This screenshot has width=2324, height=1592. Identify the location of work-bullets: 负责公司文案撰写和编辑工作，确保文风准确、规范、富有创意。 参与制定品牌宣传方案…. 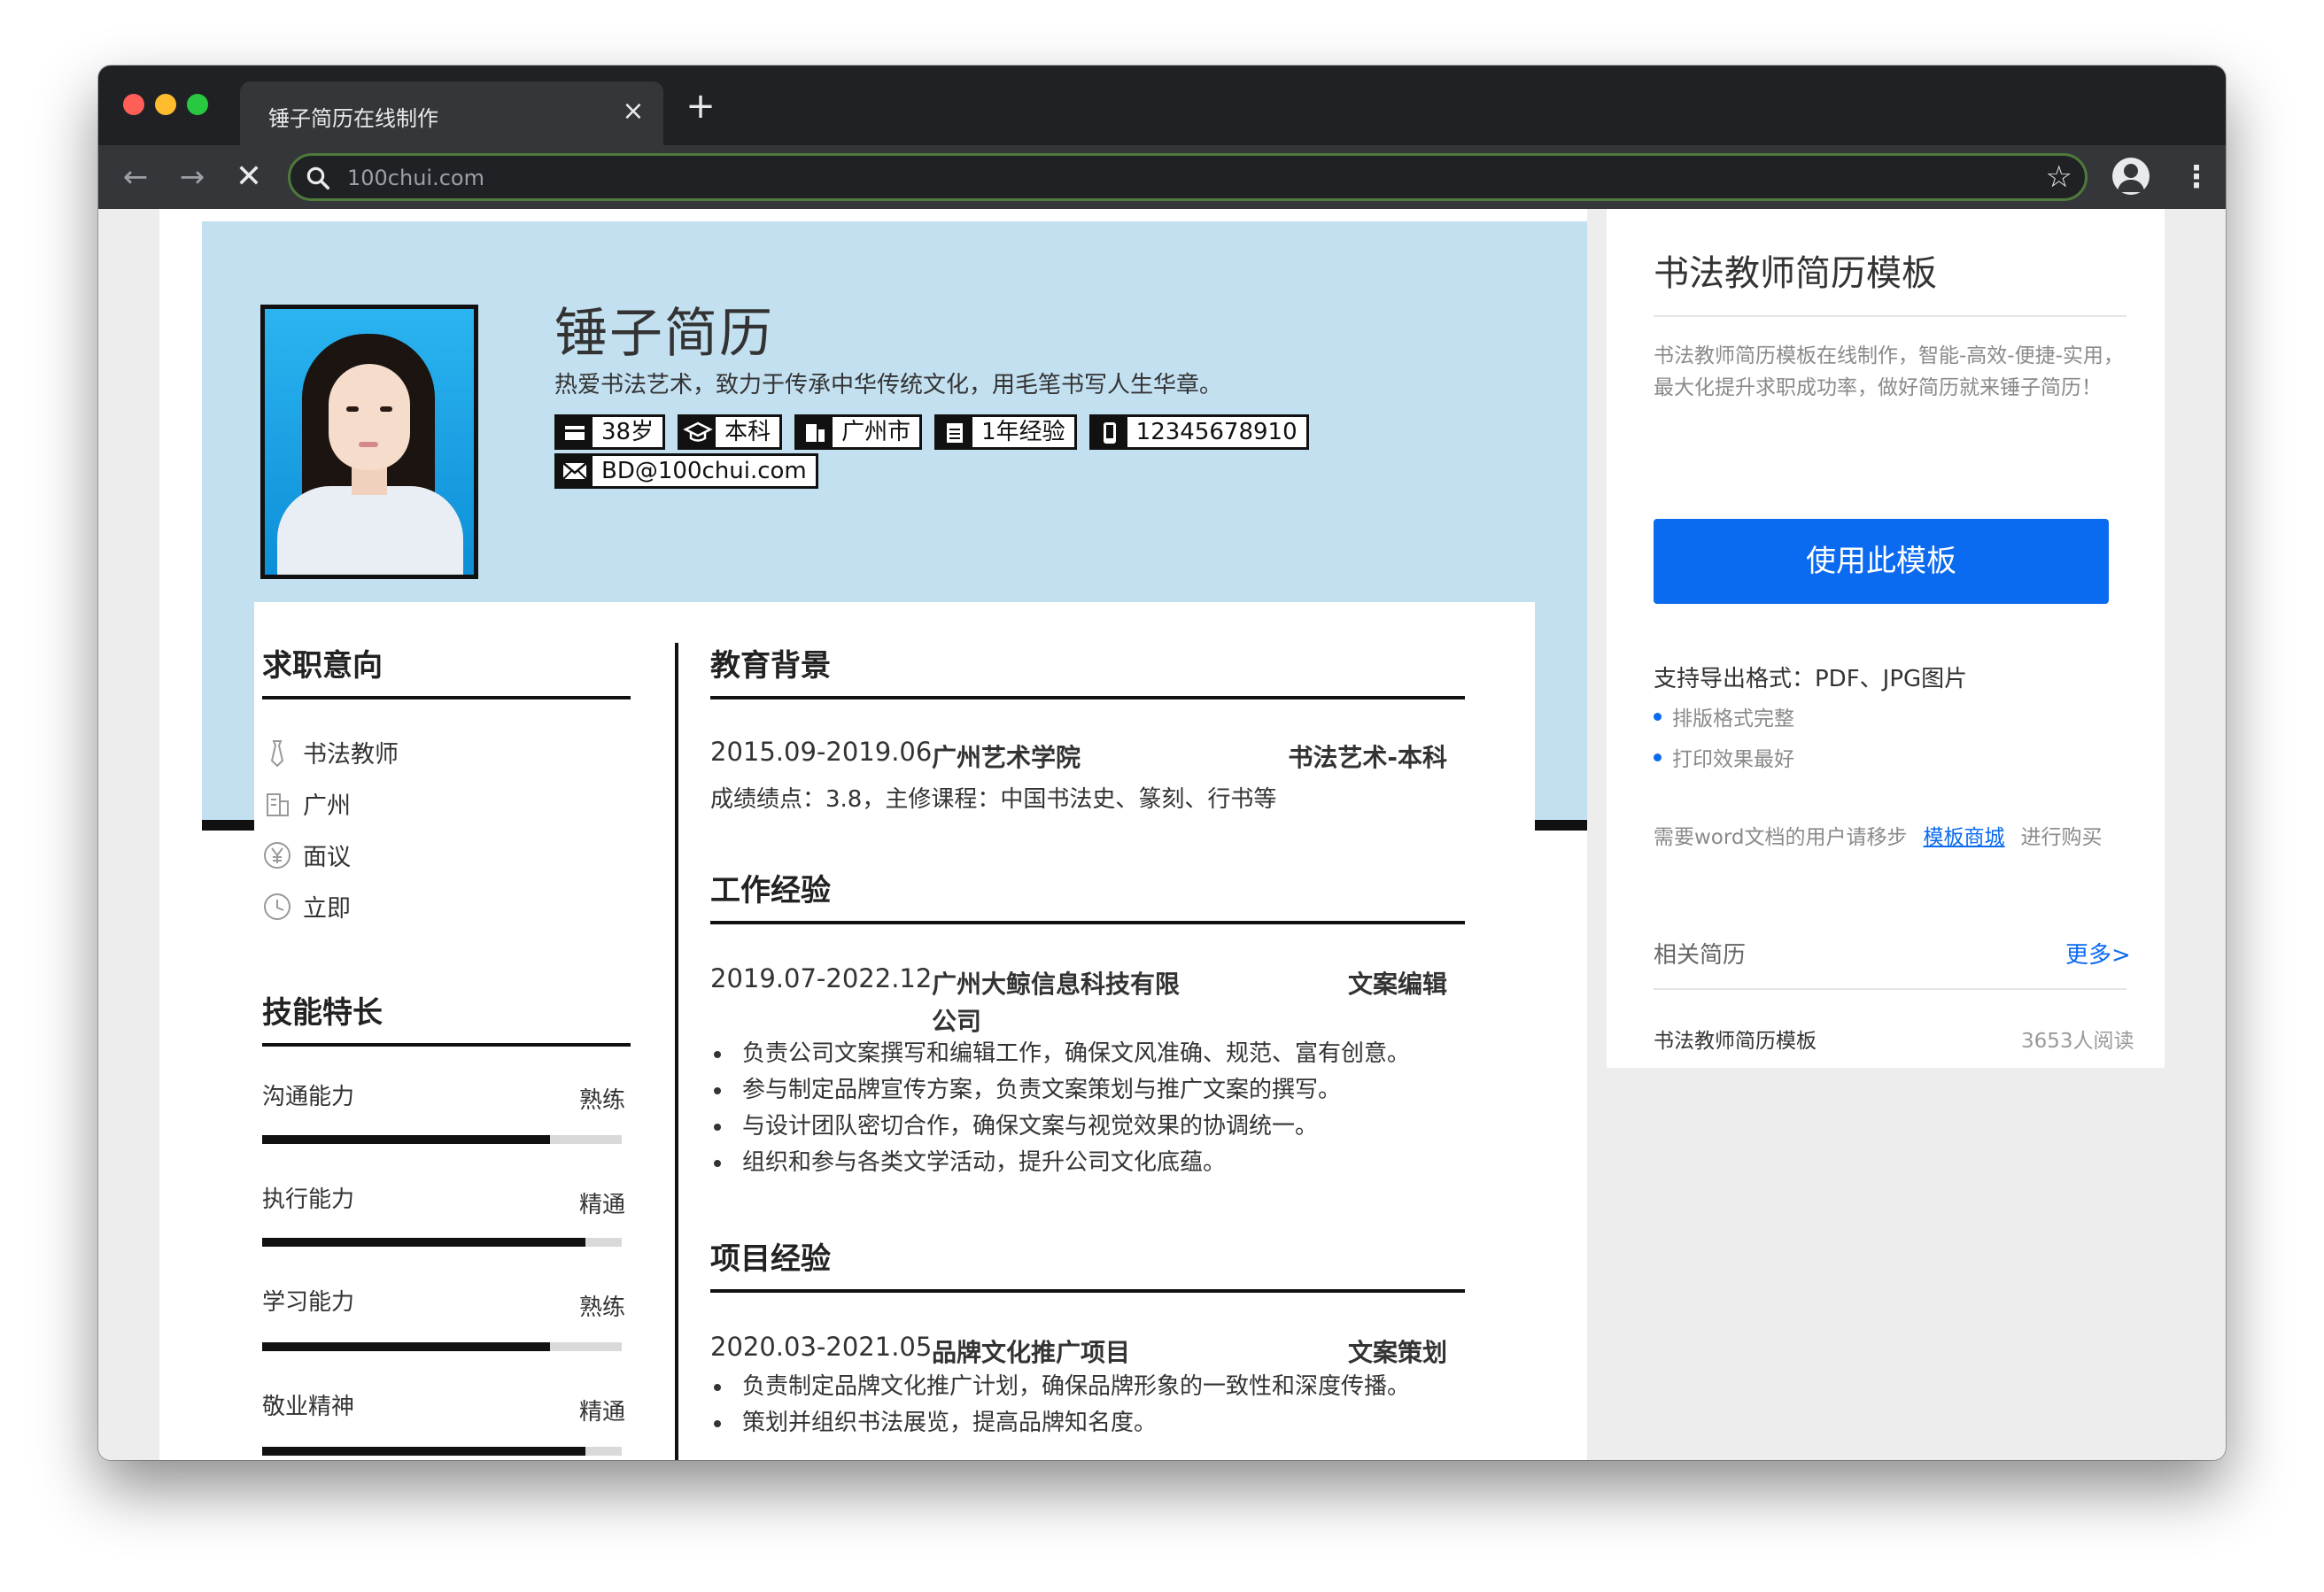
(1060, 1108).